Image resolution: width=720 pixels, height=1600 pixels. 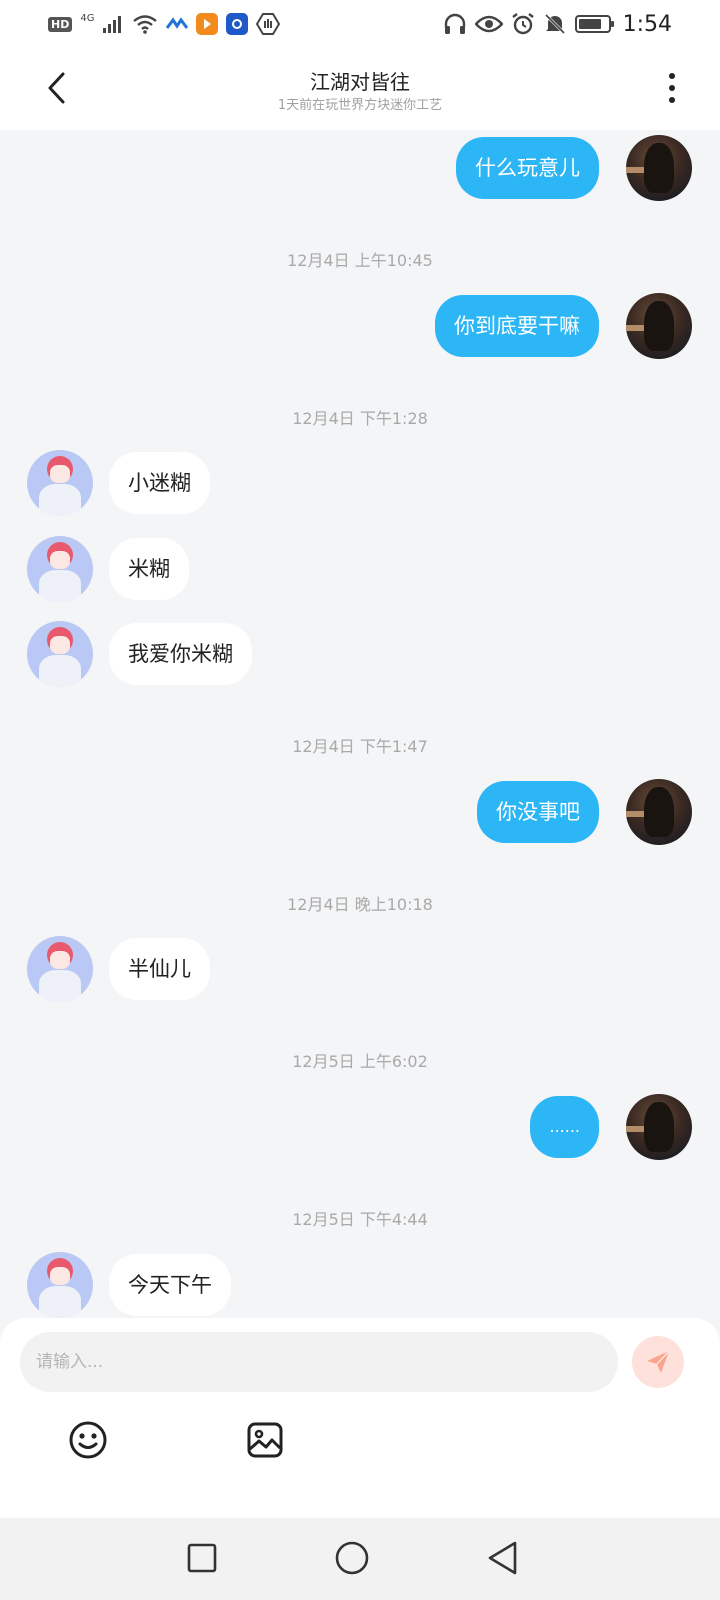 What do you see at coordinates (159, 483) in the screenshot?
I see `message-bubble-received: 小迷糊` at bounding box center [159, 483].